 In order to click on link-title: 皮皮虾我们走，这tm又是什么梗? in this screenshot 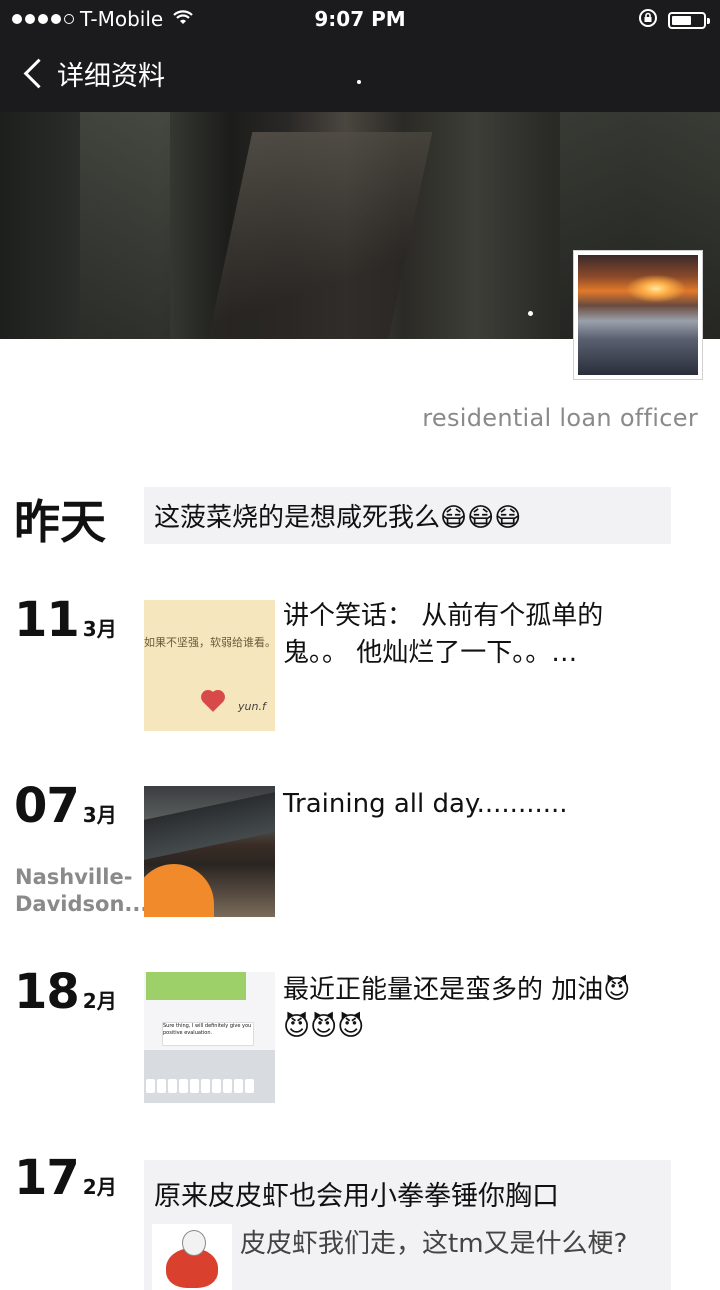, I will do `click(434, 1244)`.